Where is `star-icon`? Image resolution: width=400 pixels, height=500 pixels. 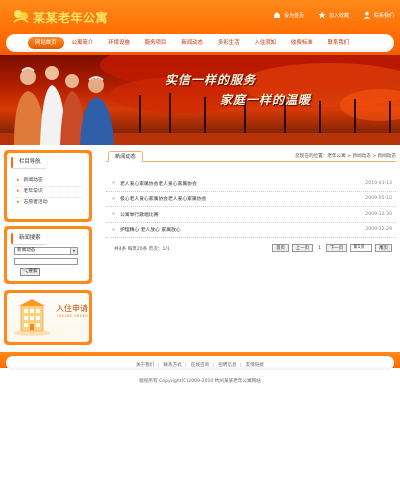 star-icon is located at coordinates (322, 15).